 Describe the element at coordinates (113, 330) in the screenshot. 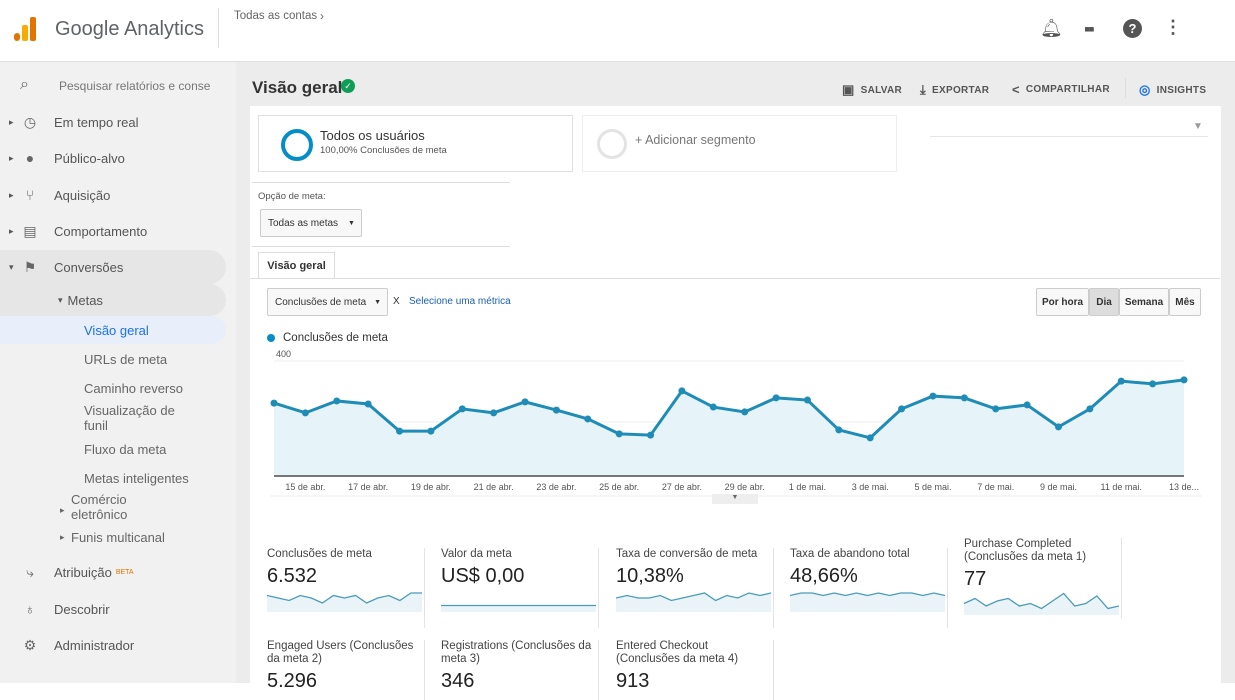

I see `sidebar-item-overview: Visão geral` at that location.